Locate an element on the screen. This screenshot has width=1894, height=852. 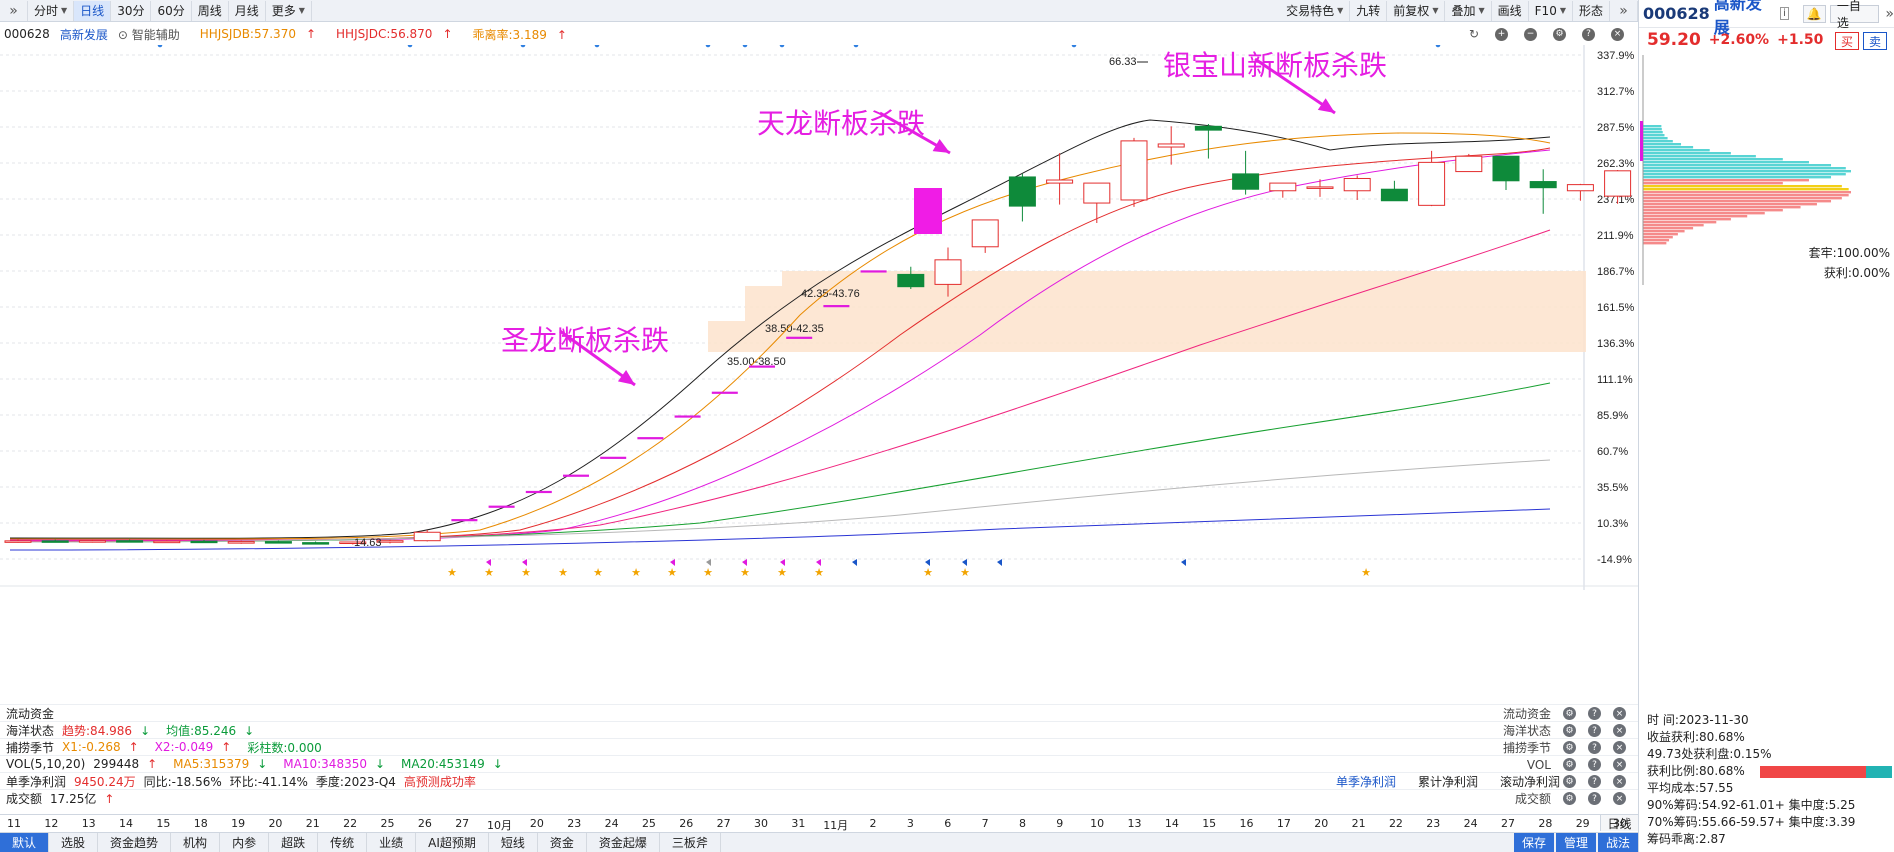
tab-insider: 内参 is located at coordinates (245, 842).